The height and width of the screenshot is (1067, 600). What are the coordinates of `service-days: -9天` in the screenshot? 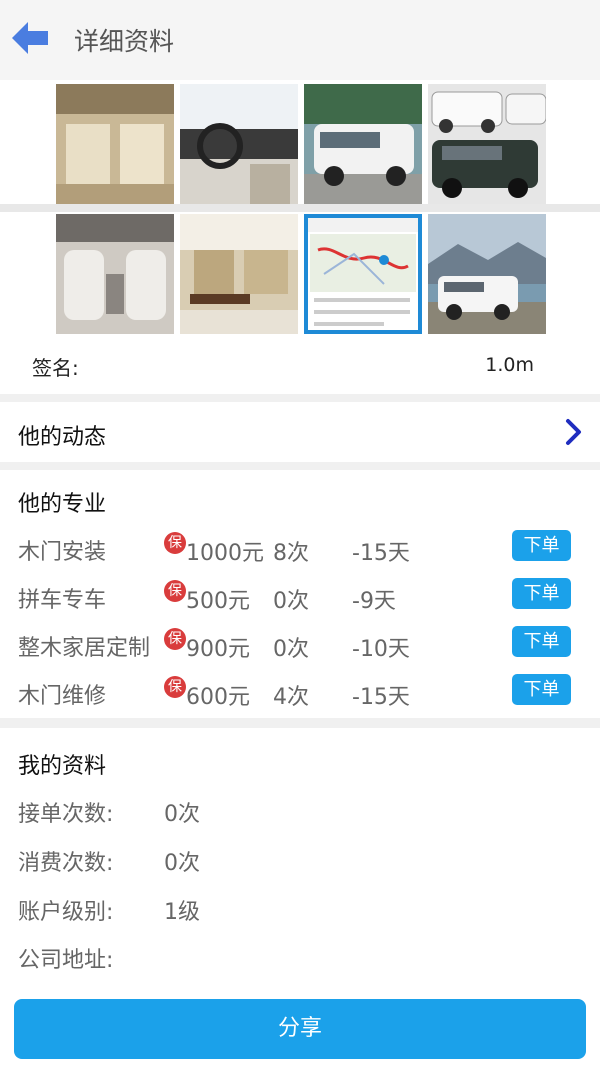 It's located at (374, 601).